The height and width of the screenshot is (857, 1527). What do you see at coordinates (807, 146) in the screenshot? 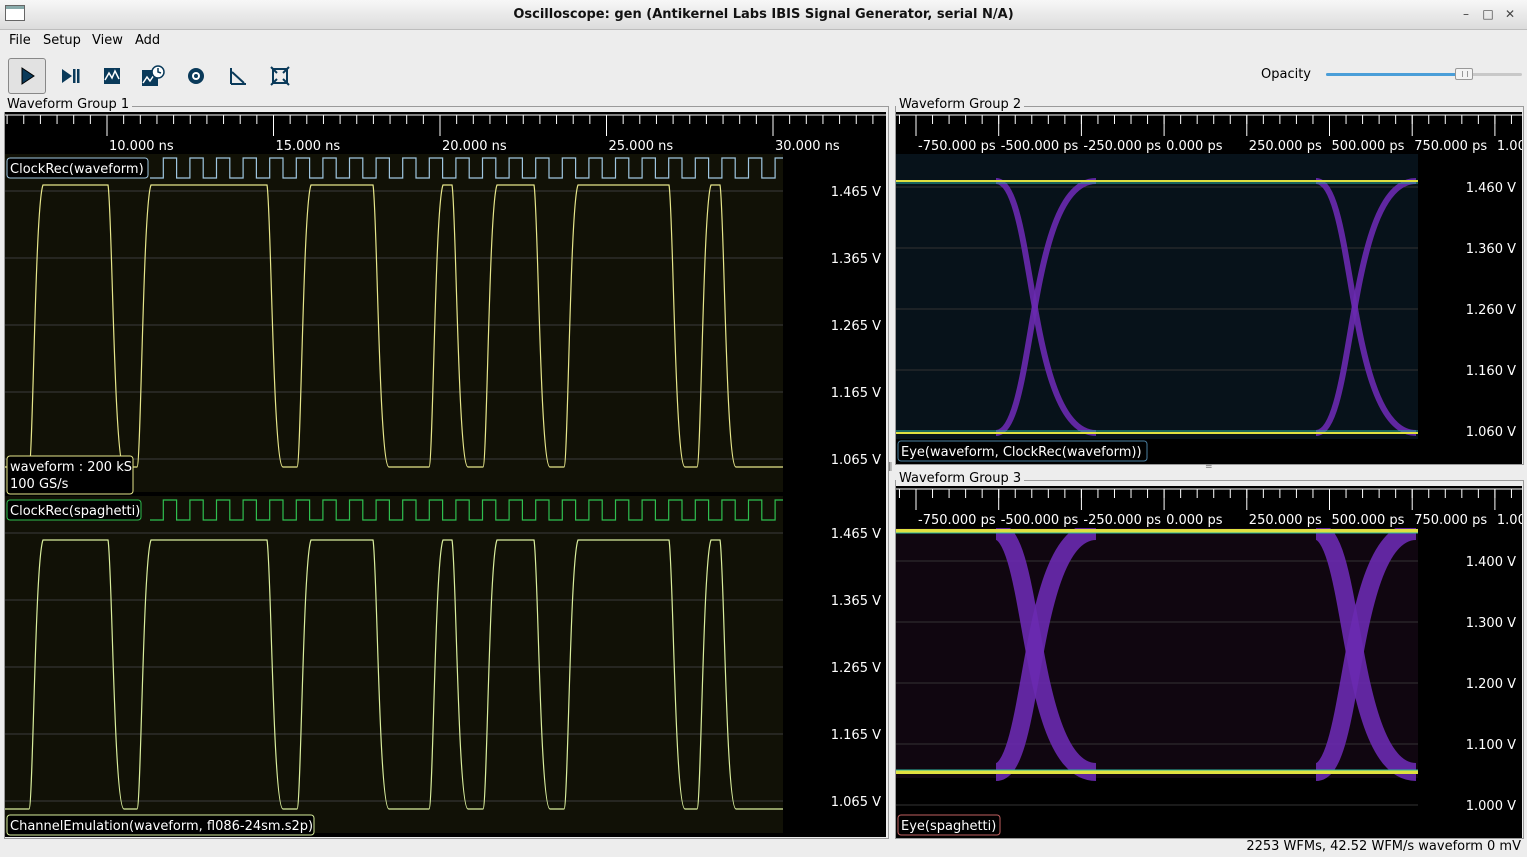
I see `timeline-label: 30.000 ns` at bounding box center [807, 146].